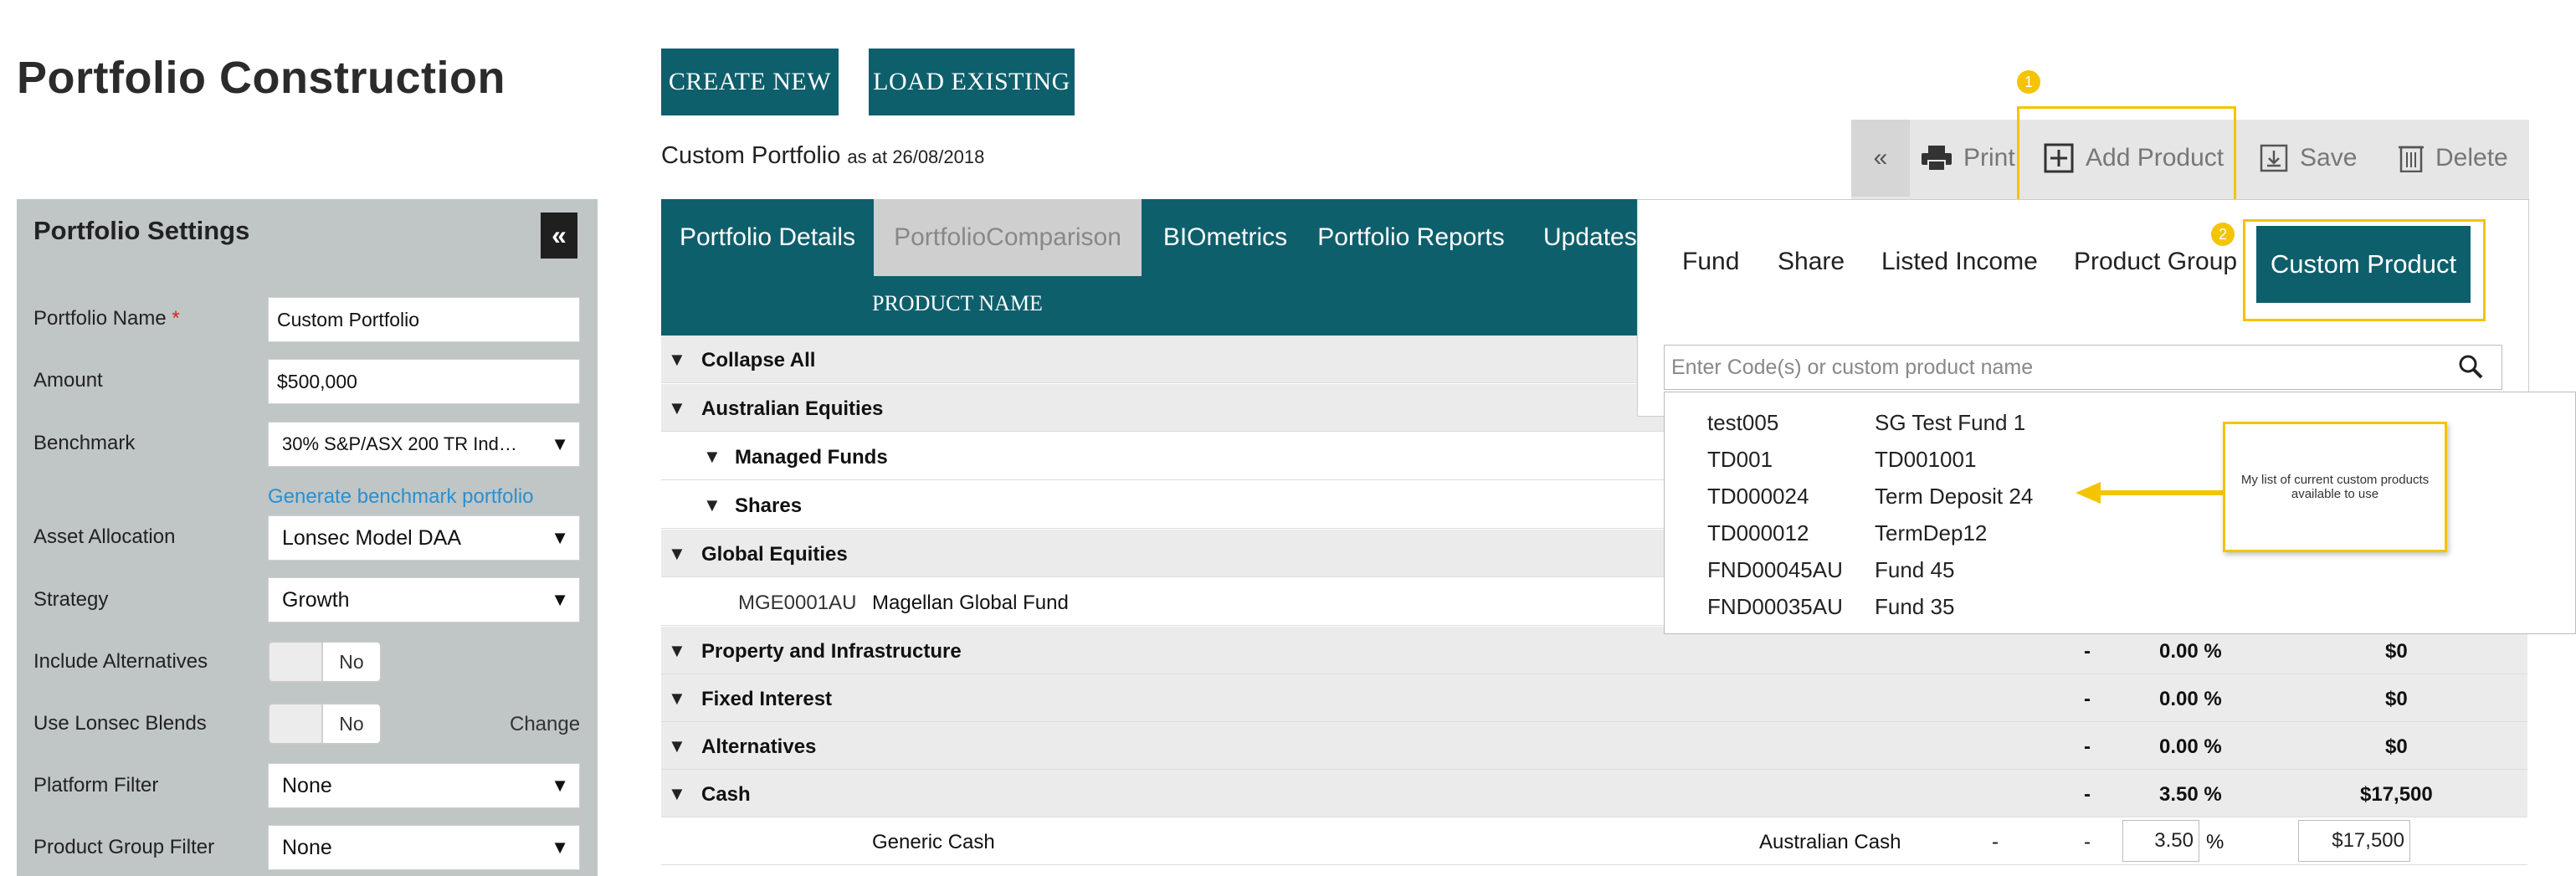 The width and height of the screenshot is (2576, 876). Describe the element at coordinates (1225, 238) in the screenshot. I see `tab-biometrics: BIOmetrics` at that location.